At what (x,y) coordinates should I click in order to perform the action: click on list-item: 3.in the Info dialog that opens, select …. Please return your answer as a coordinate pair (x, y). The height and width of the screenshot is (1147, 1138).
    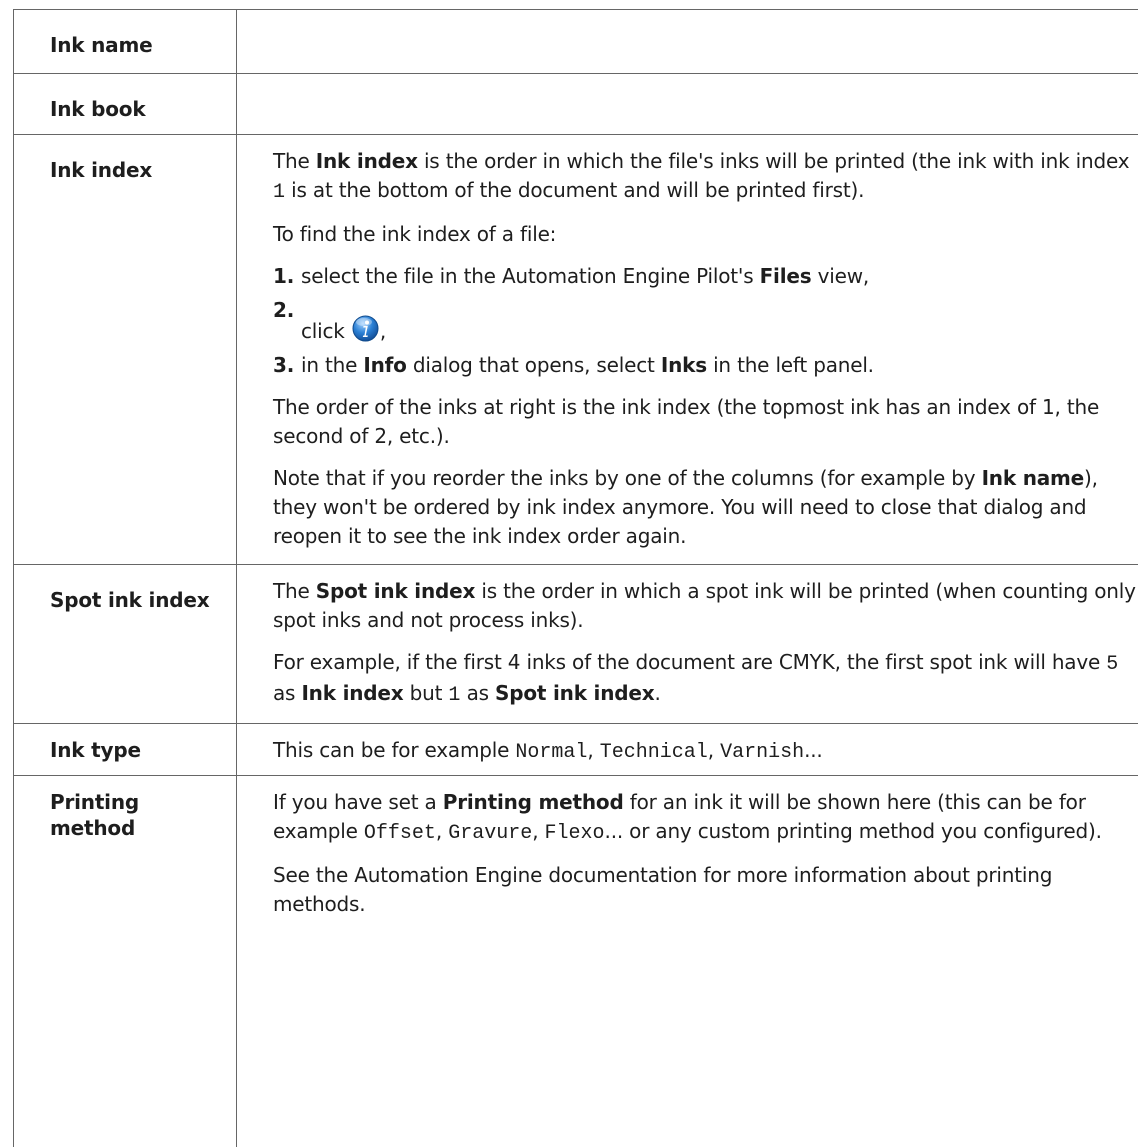
    Looking at the image, I should click on (705, 365).